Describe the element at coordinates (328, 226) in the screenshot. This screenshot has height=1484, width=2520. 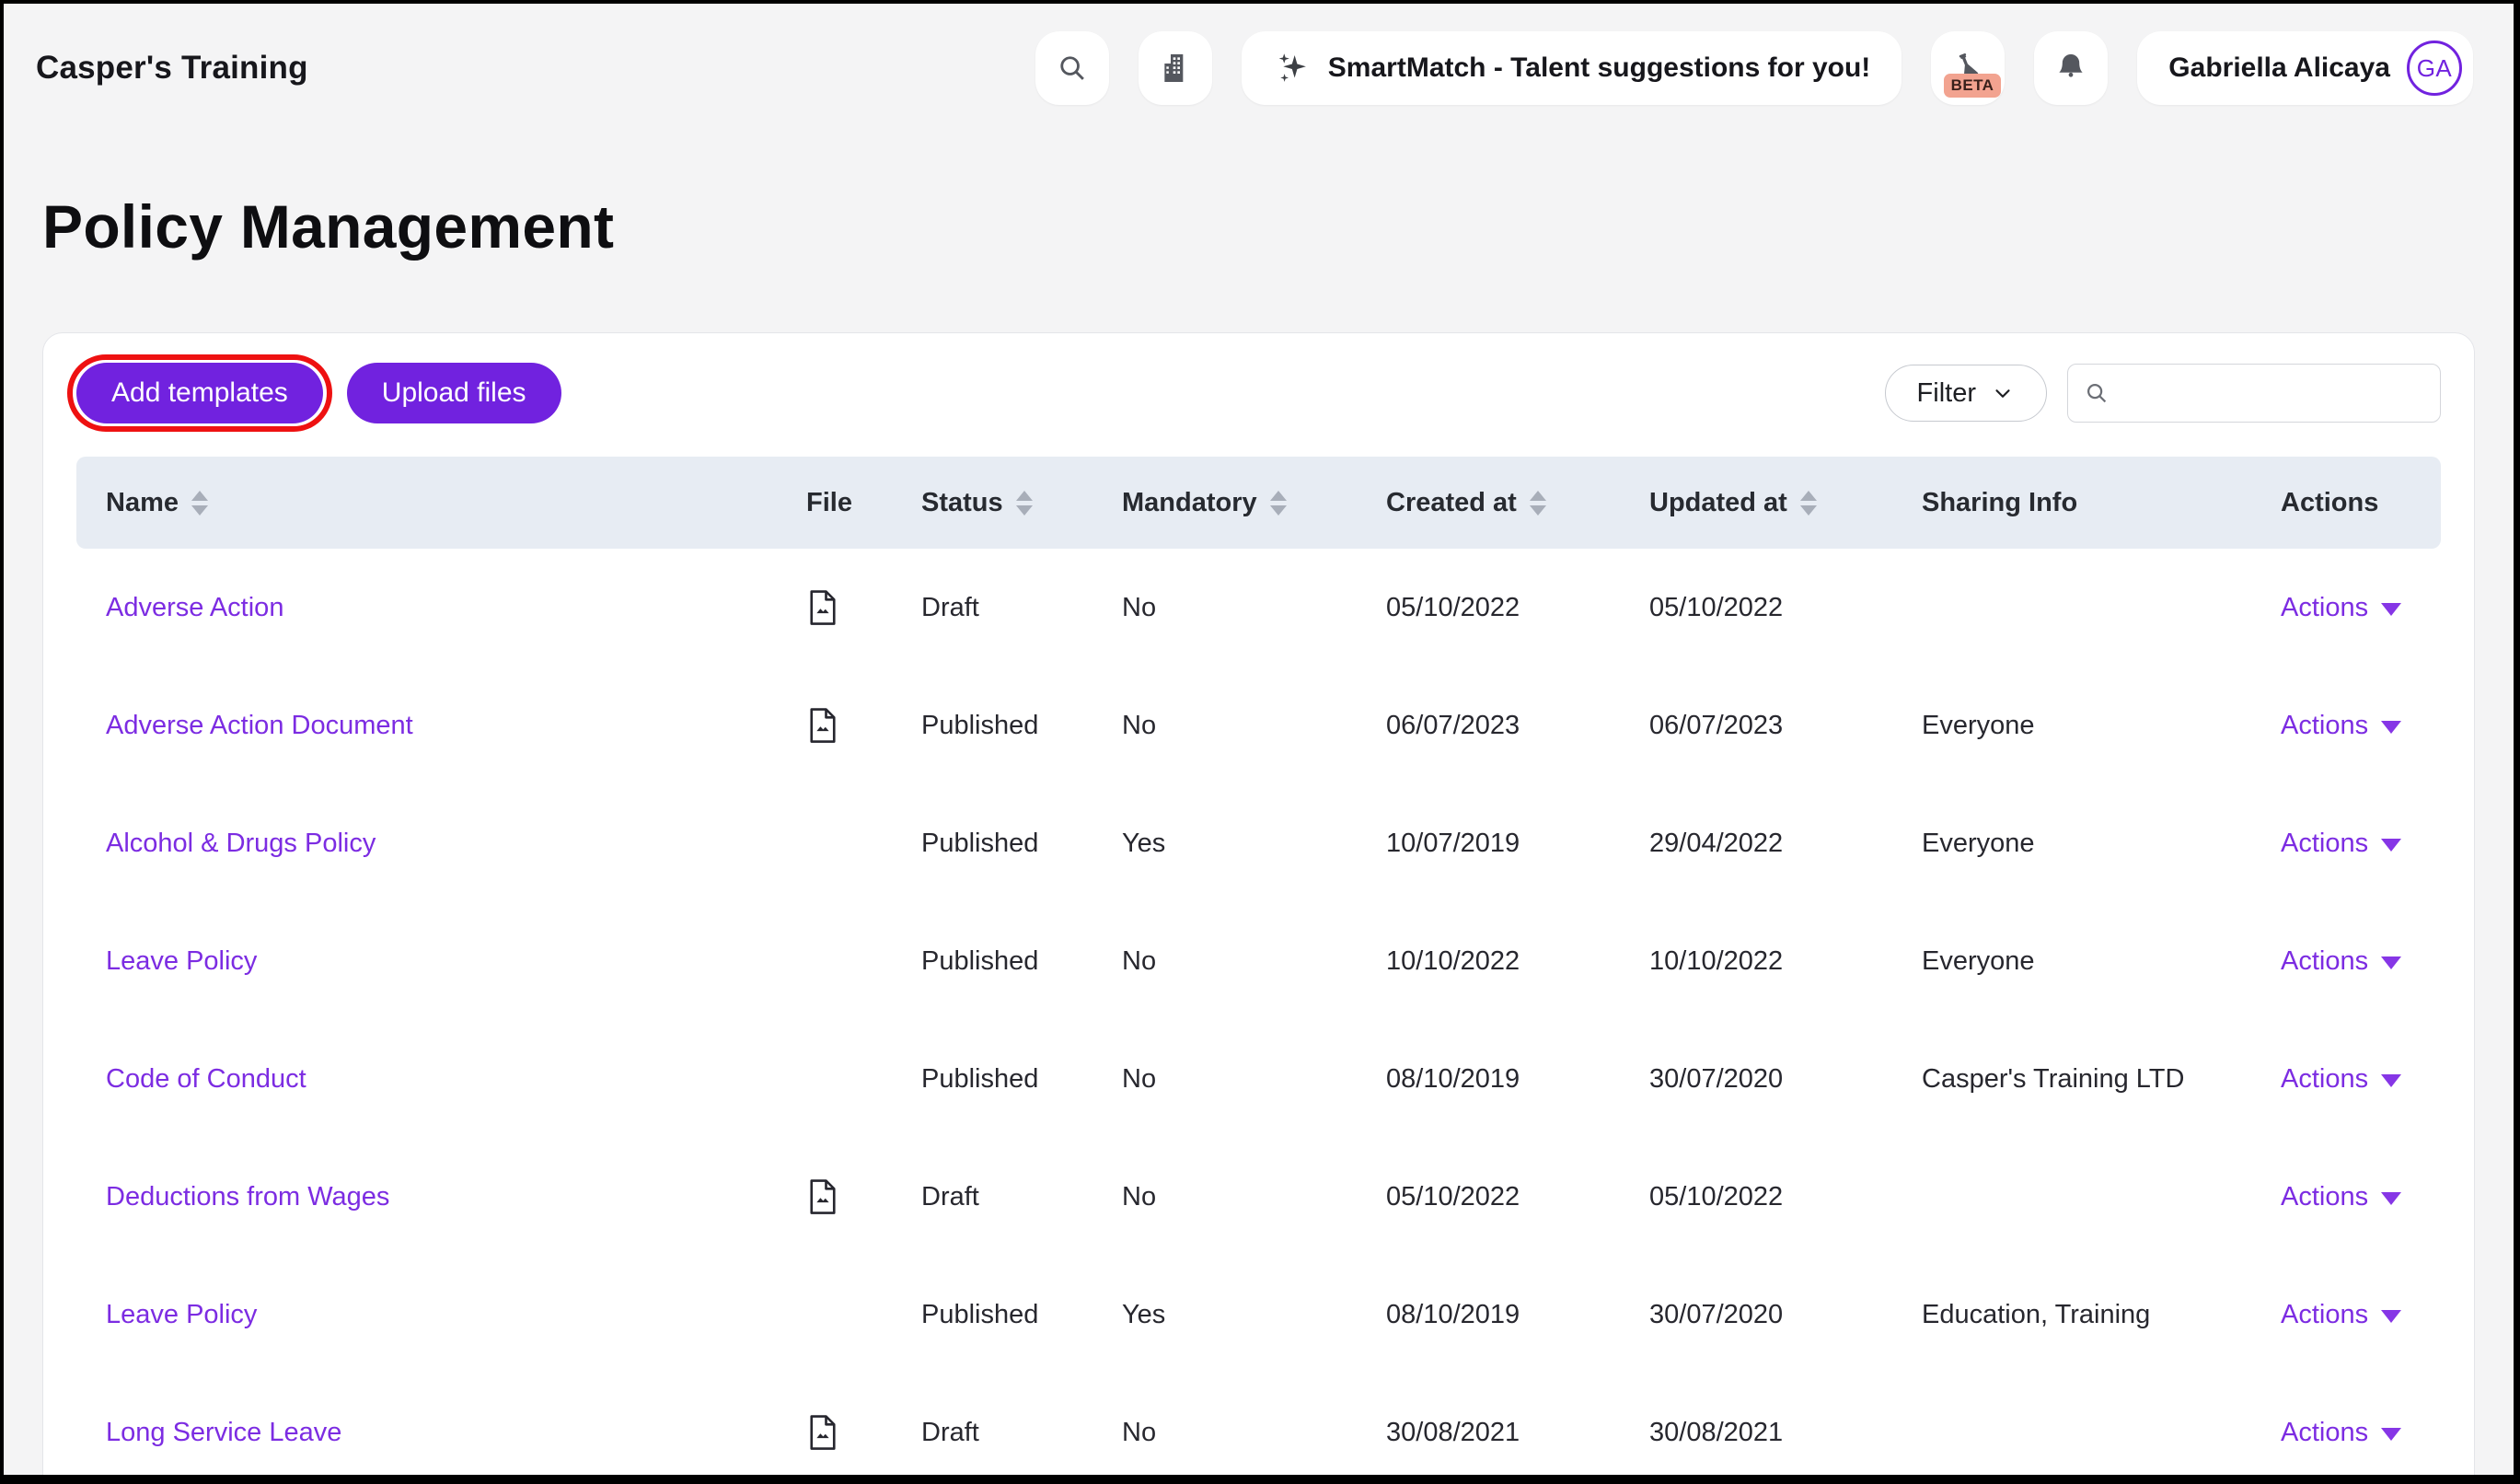
I see `page-title: Policy Management` at that location.